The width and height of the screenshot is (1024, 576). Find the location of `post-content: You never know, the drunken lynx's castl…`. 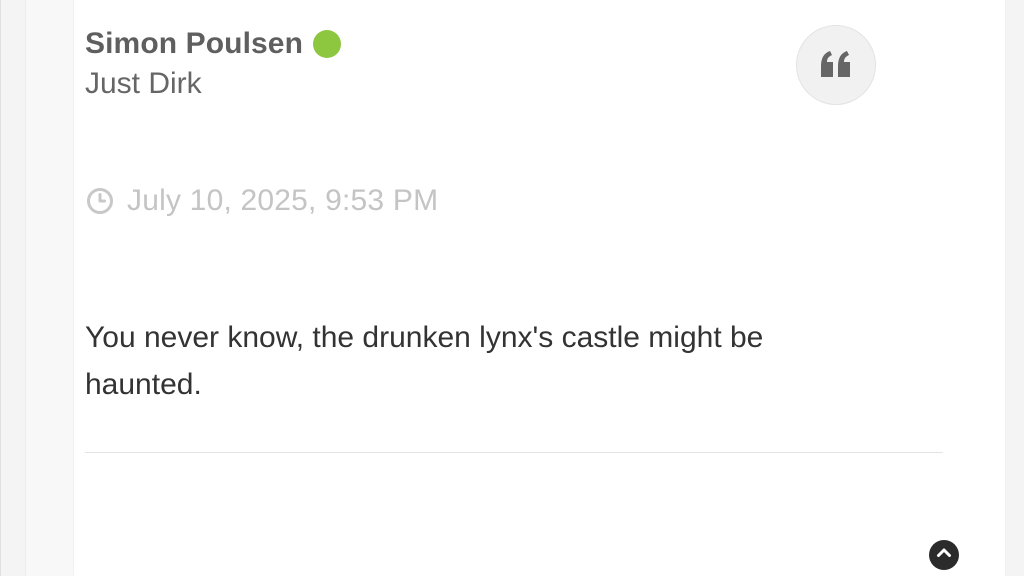

post-content: You never know, the drunken lynx's castl… is located at coordinates (424, 361).